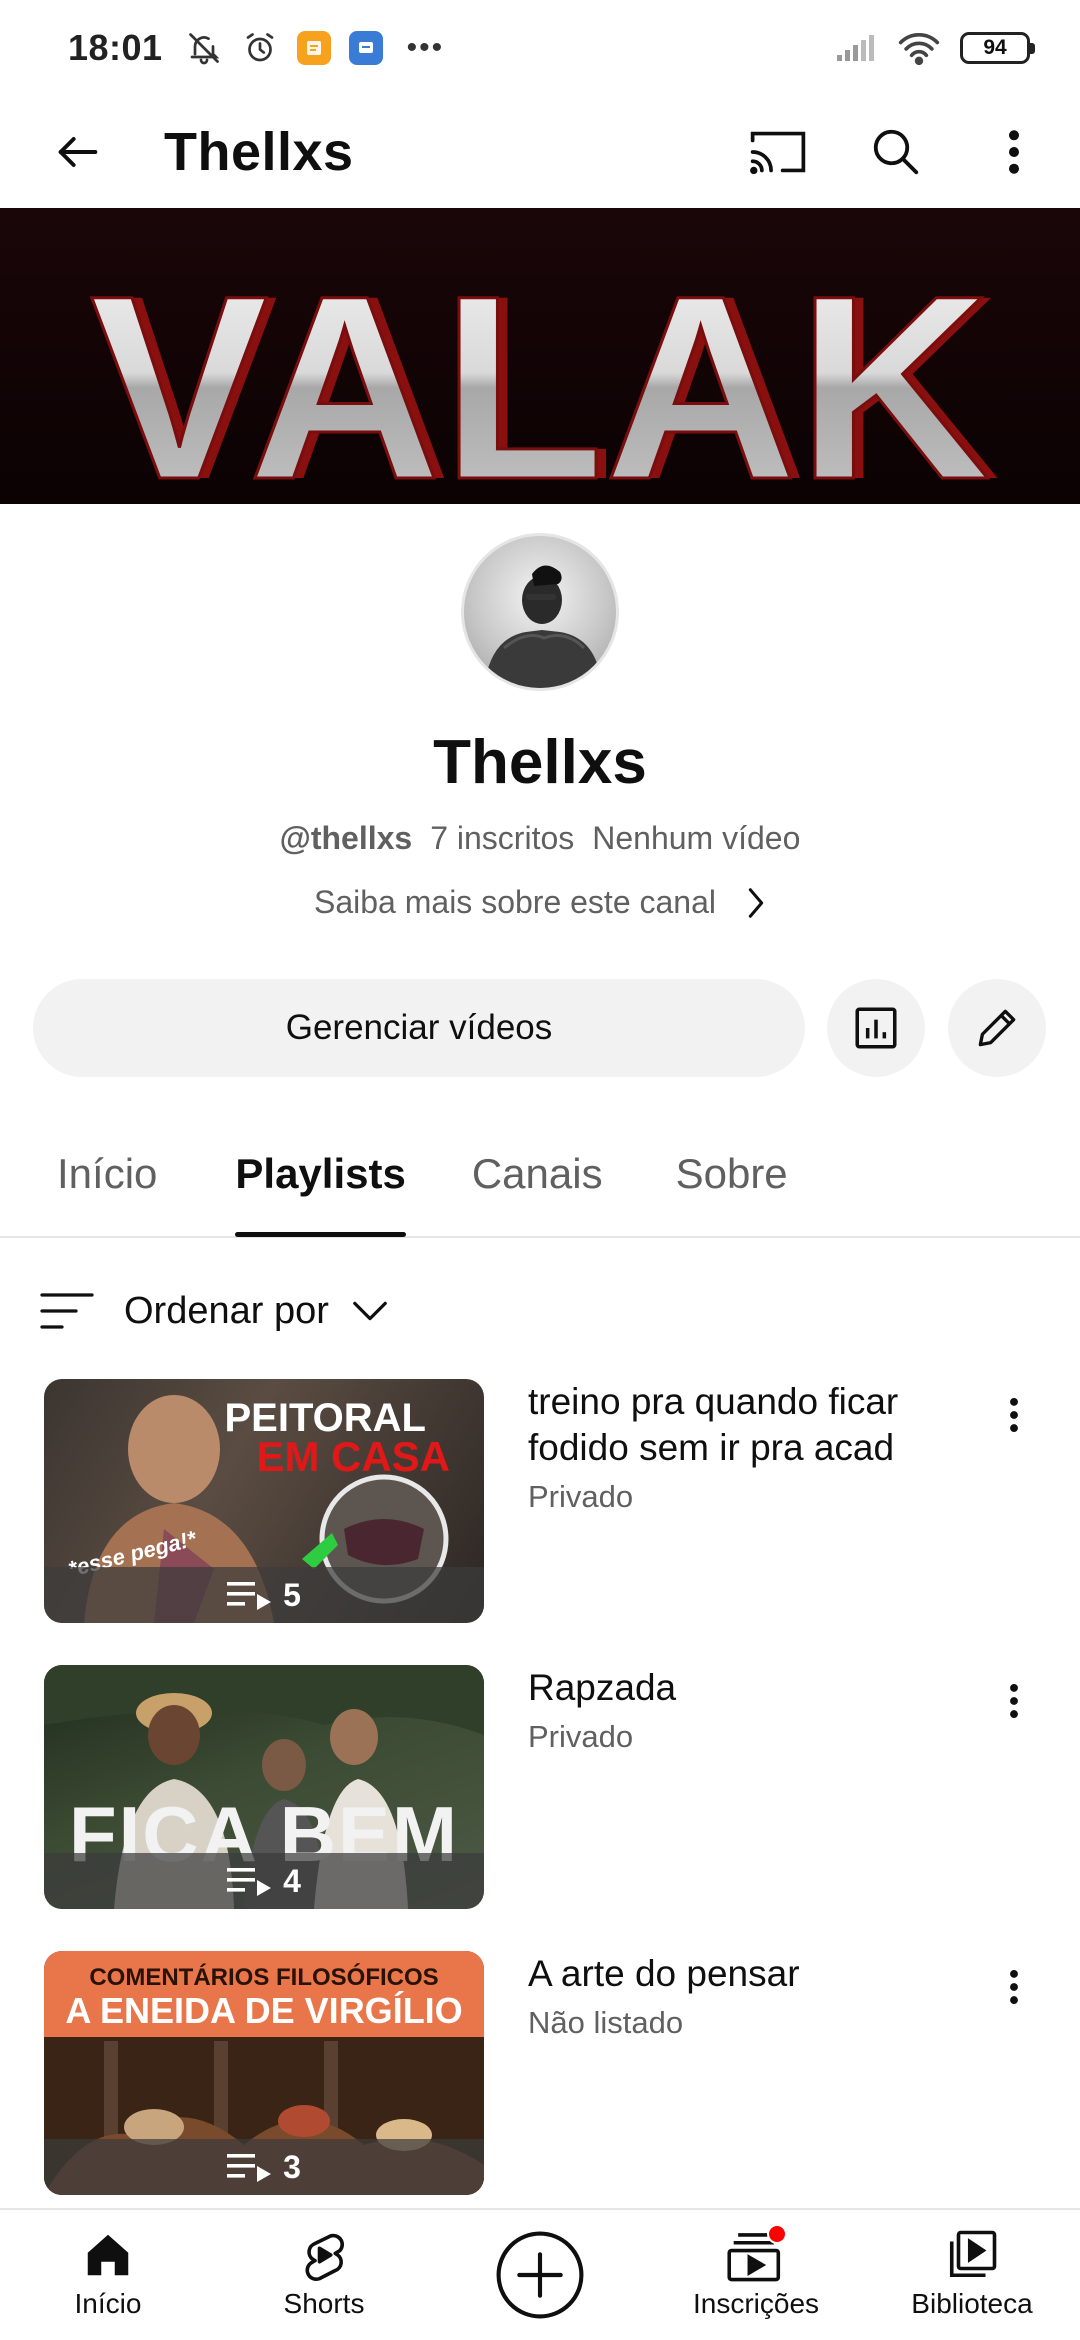 The image size is (1080, 2340). I want to click on nav-subscriptions: Inscrições, so click(756, 2275).